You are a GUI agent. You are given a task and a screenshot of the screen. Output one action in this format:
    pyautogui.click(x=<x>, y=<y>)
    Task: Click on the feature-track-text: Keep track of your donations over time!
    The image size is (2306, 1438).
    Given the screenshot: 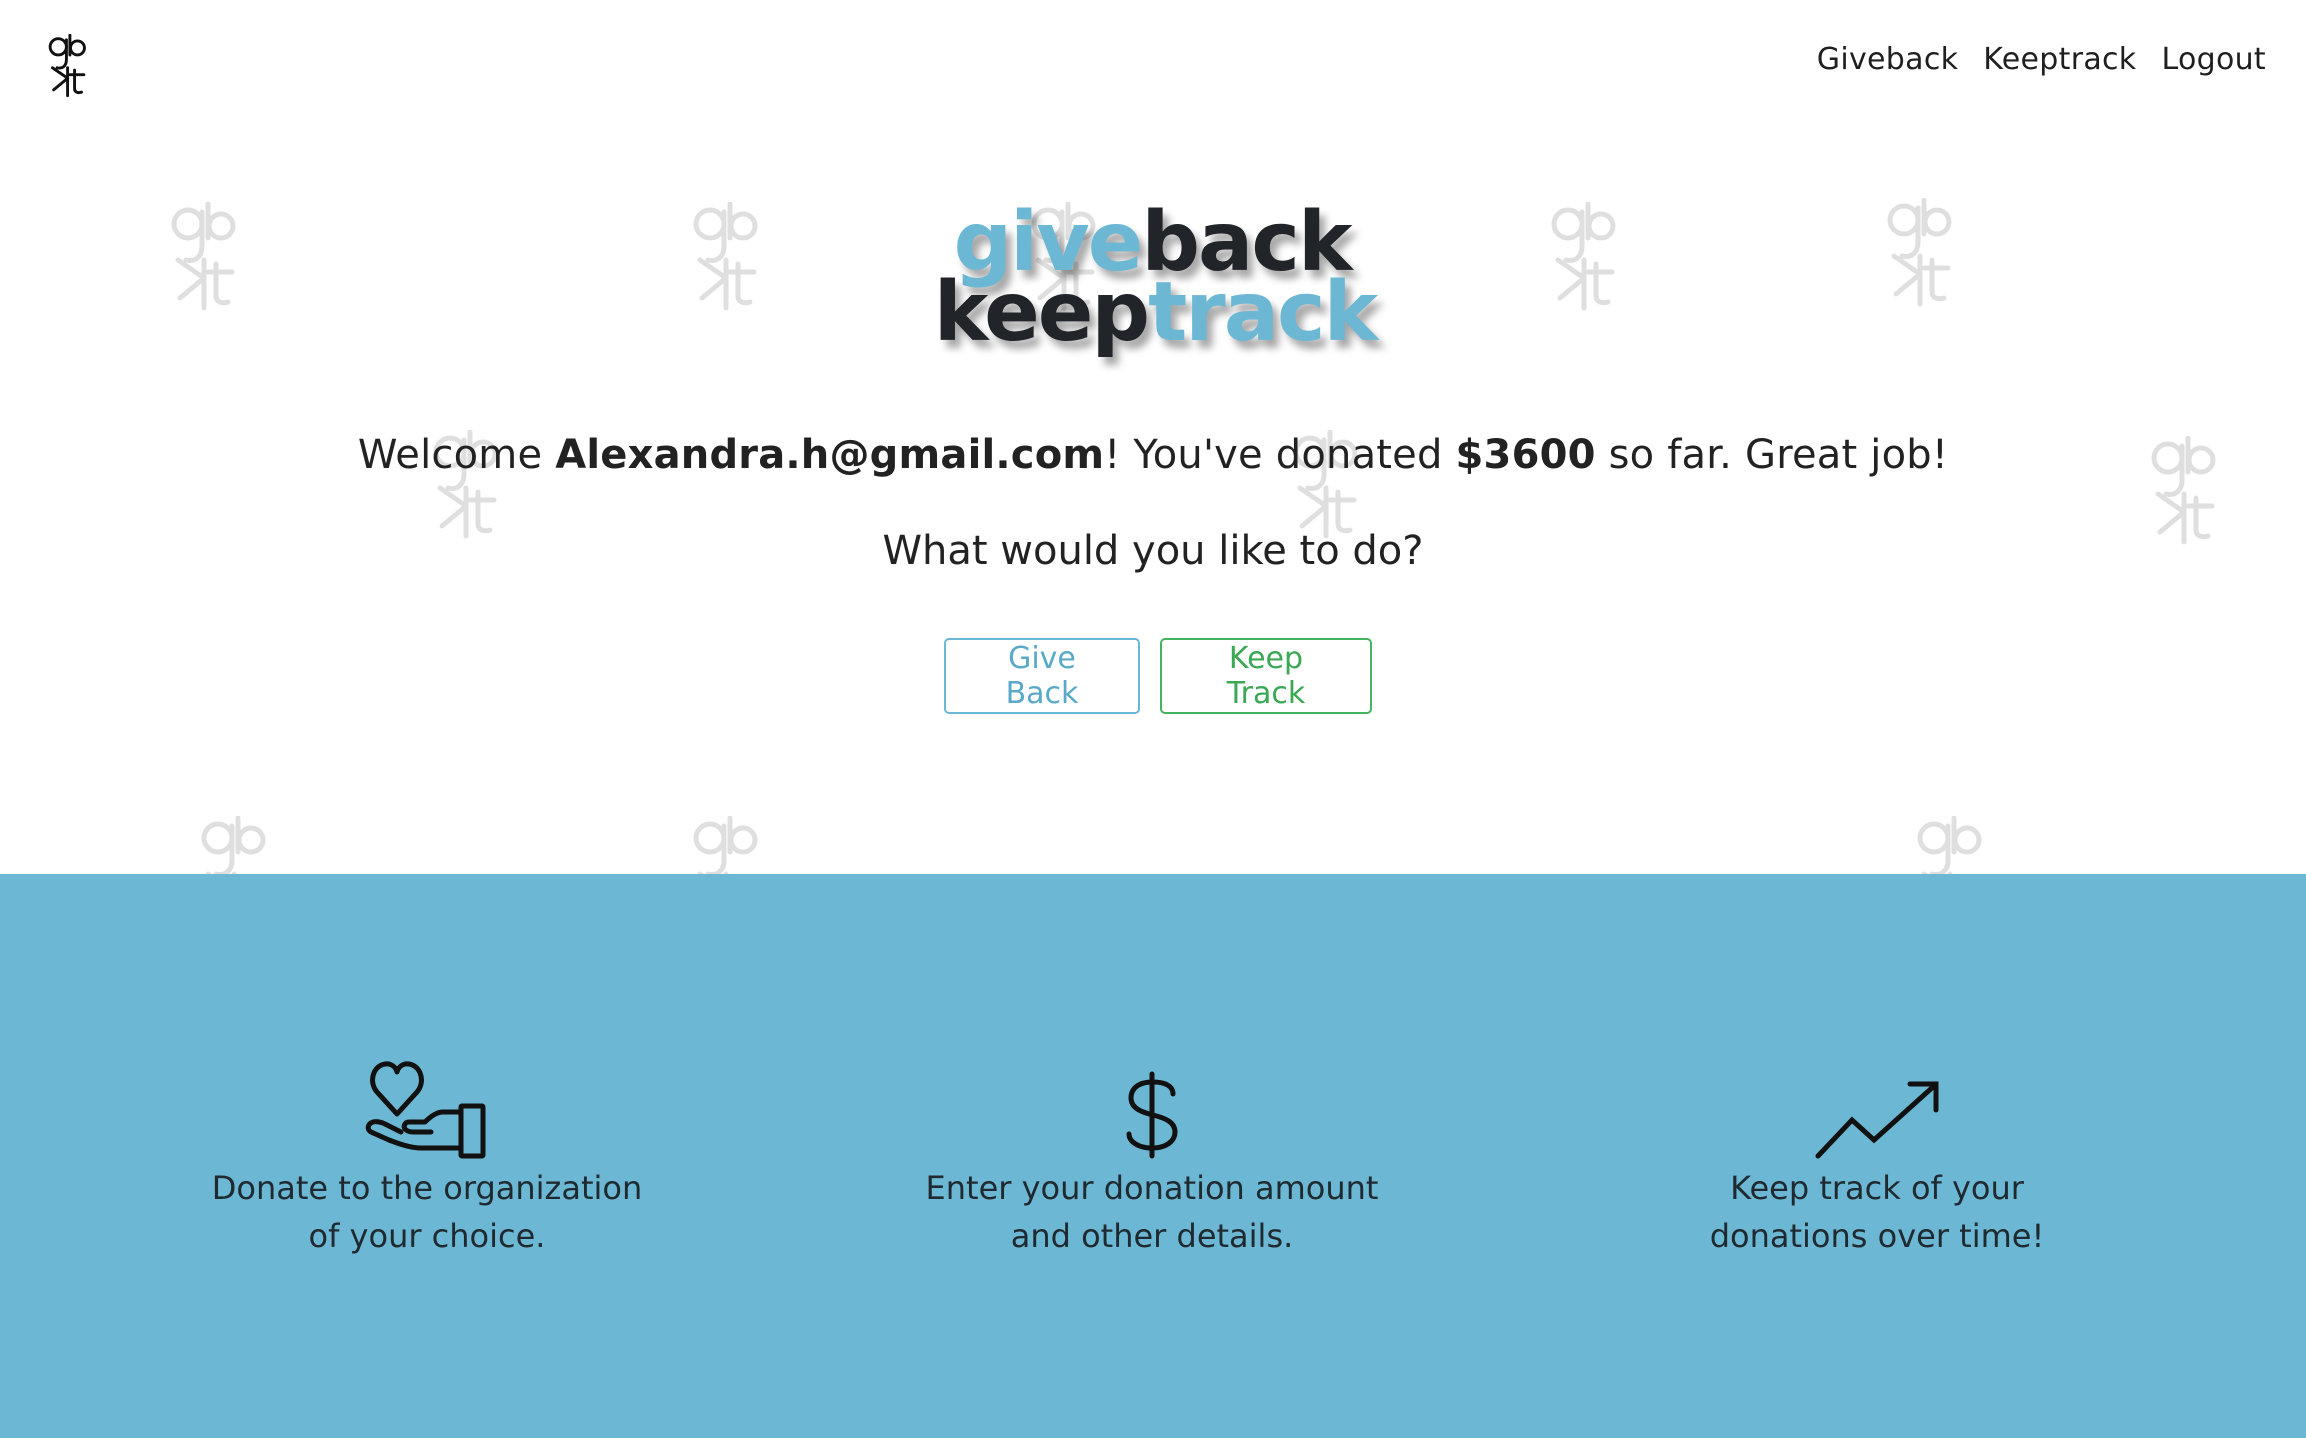 What is the action you would take?
    pyautogui.click(x=1877, y=1212)
    